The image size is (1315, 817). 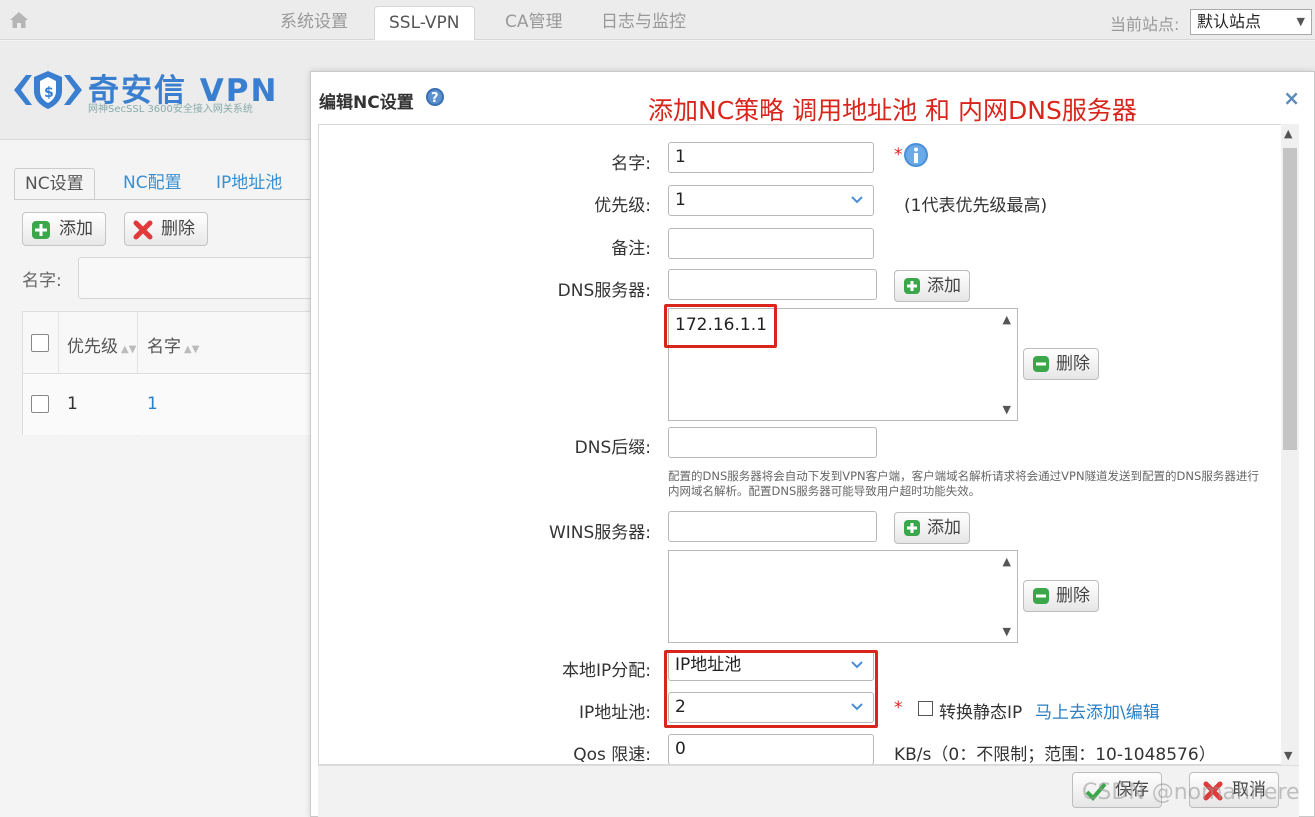 What do you see at coordinates (534, 23) in the screenshot?
I see `tab-ca-management: CA管理` at bounding box center [534, 23].